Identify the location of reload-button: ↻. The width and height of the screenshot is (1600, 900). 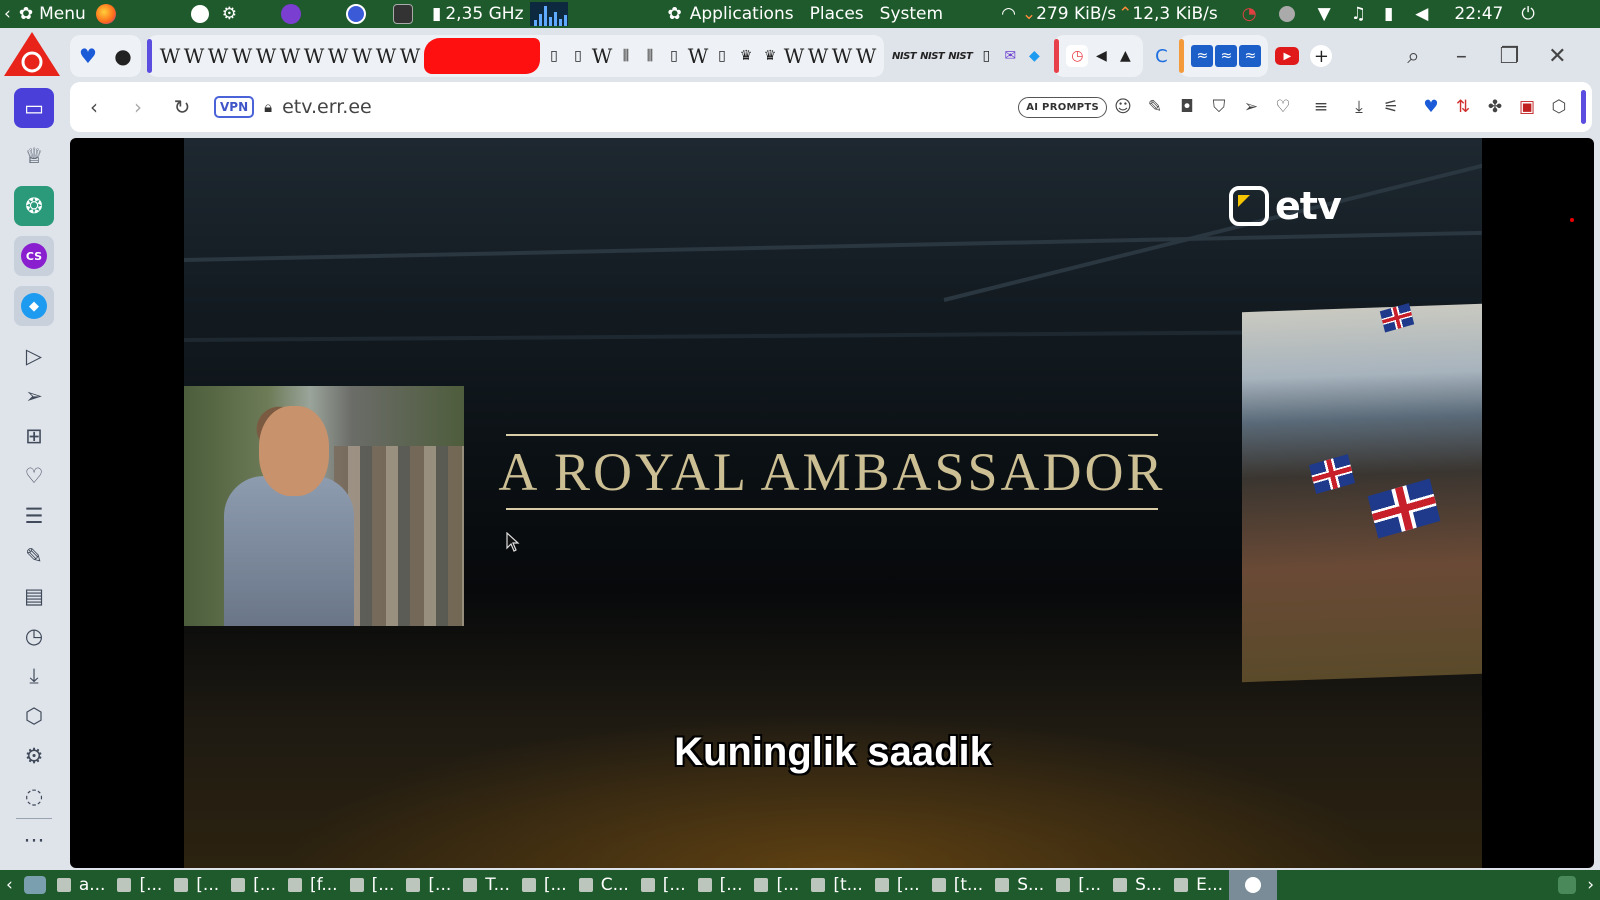
(182, 107).